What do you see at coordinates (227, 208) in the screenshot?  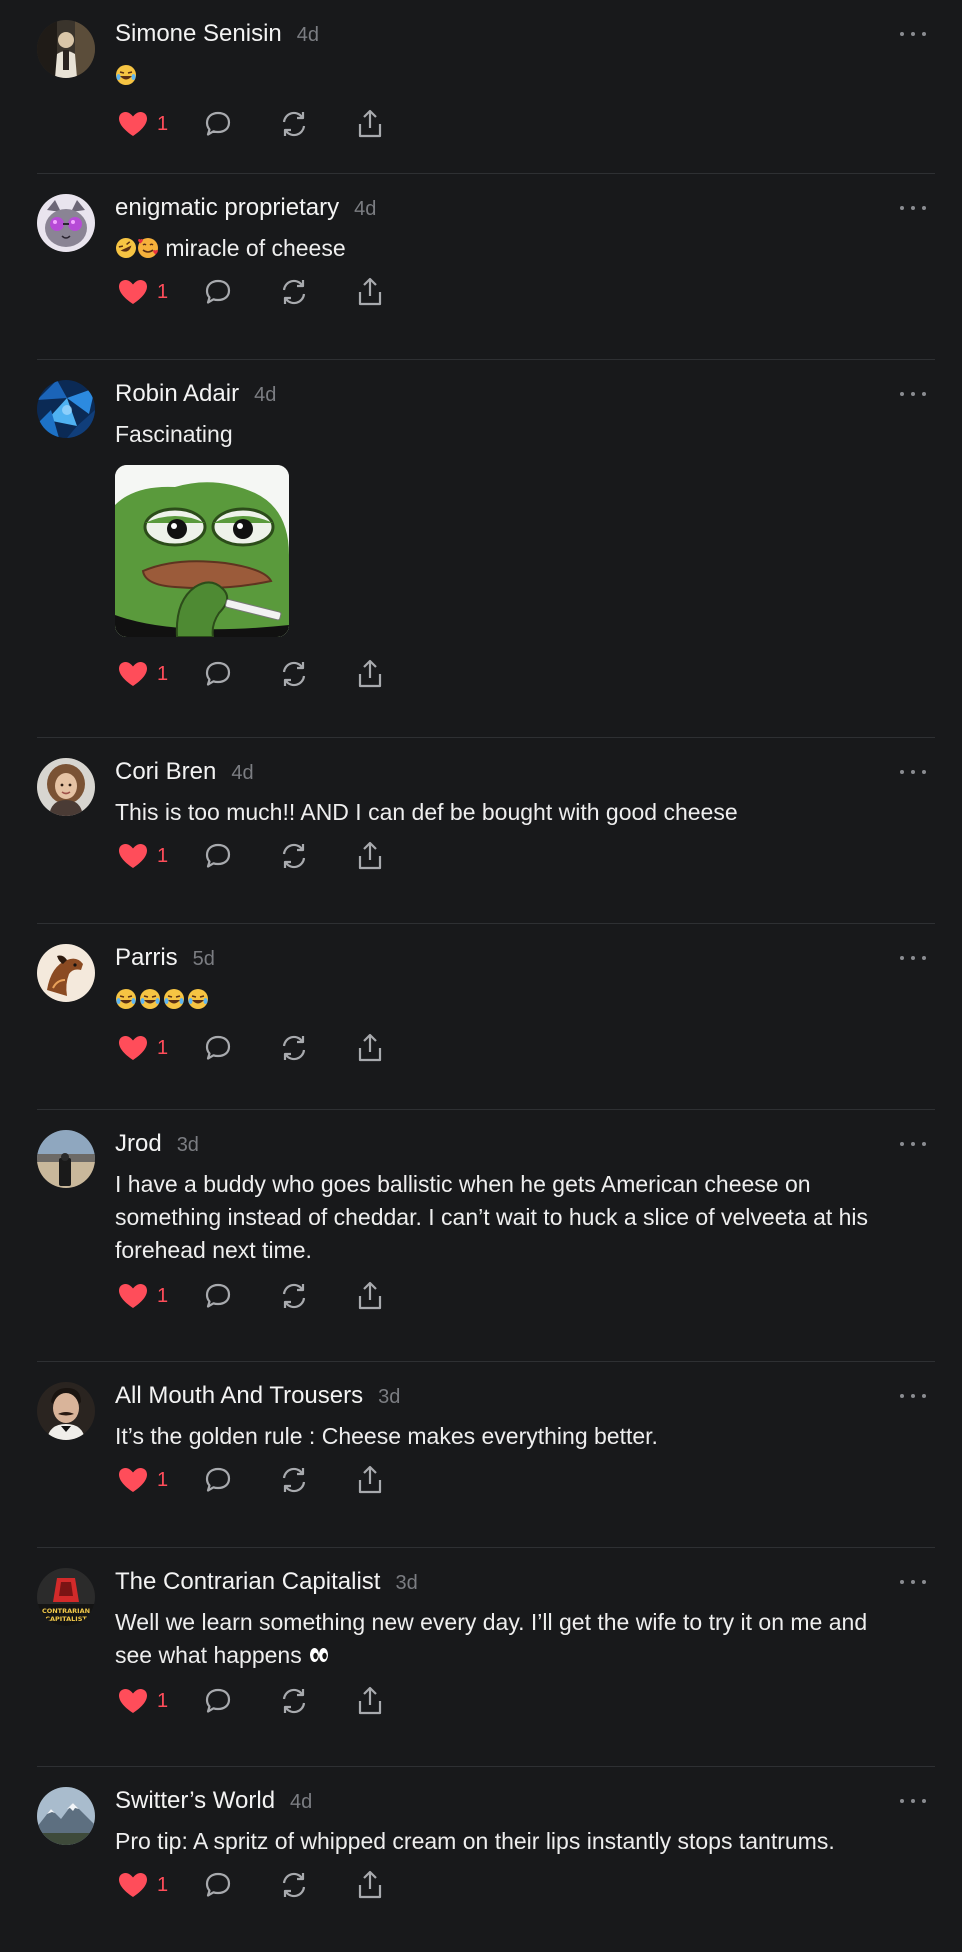 I see `author-name: enigmatic proprietary` at bounding box center [227, 208].